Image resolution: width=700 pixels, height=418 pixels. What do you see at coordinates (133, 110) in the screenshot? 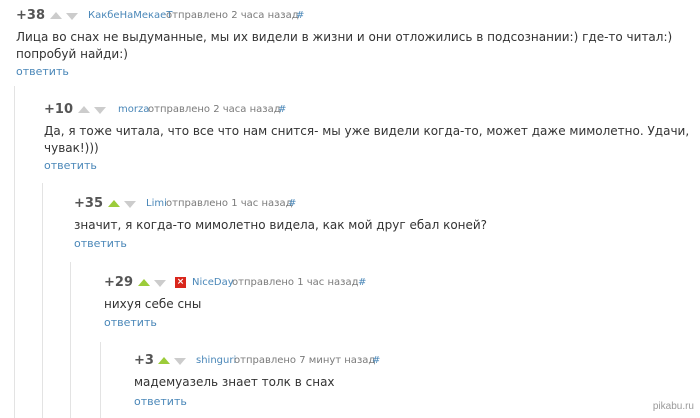
I see `comment-author: morza` at bounding box center [133, 110].